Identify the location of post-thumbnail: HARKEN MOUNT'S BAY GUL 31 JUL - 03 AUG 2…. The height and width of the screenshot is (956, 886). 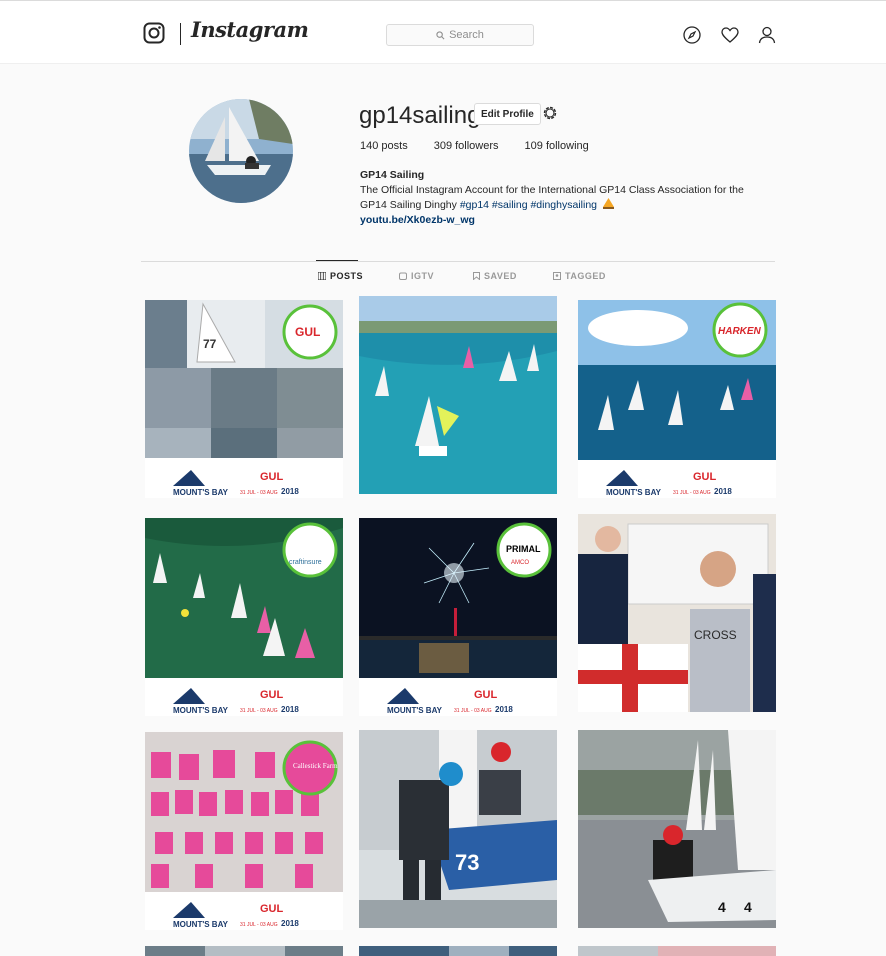
(677, 399).